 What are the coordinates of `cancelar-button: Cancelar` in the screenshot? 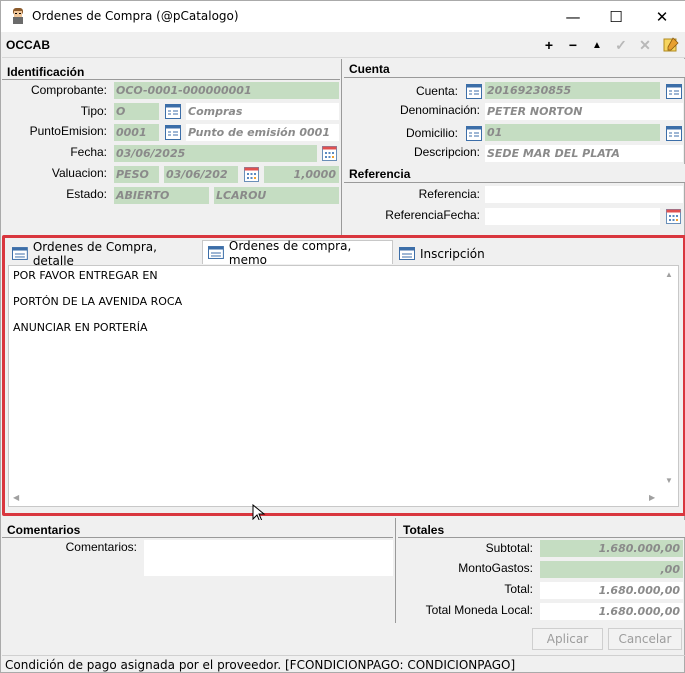 It's located at (645, 639).